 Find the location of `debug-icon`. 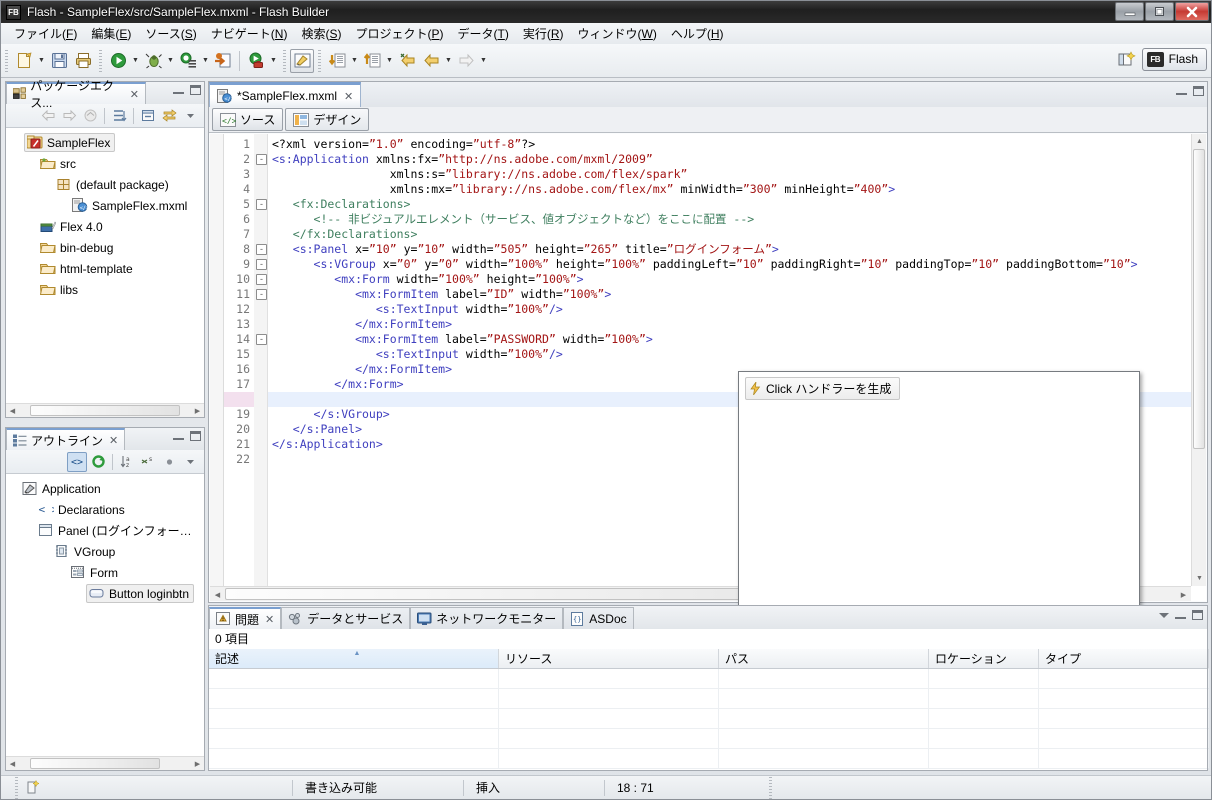

debug-icon is located at coordinates (153, 61).